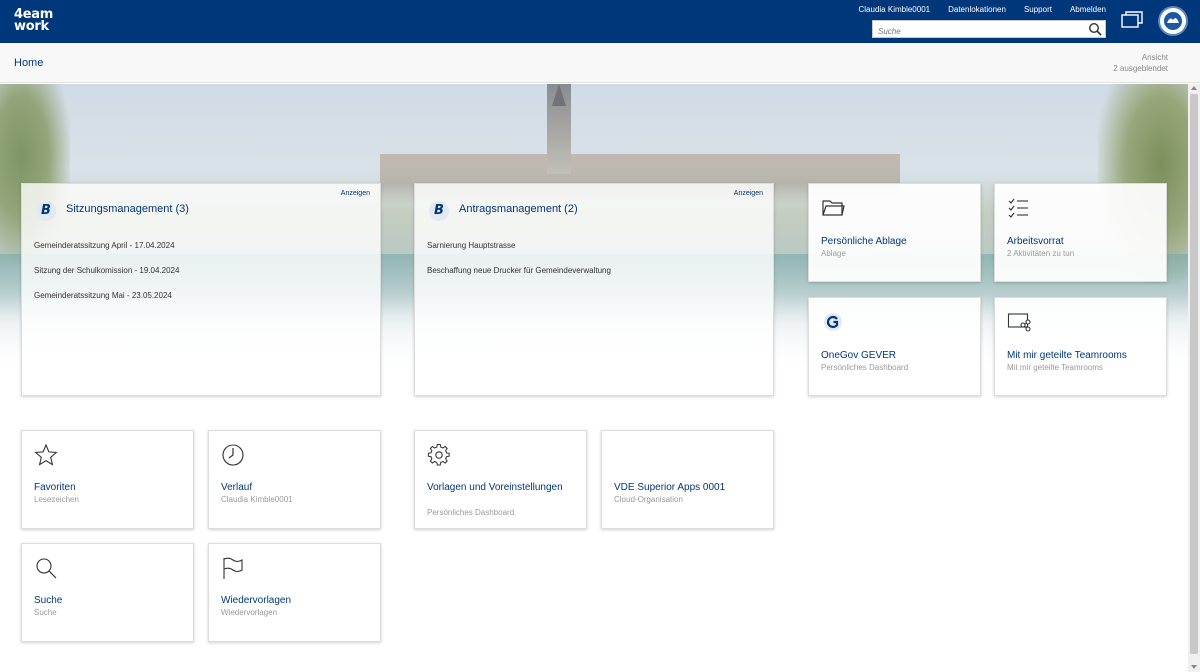  Describe the element at coordinates (28, 63) in the screenshot. I see `breadcrumb-home: Home` at that location.